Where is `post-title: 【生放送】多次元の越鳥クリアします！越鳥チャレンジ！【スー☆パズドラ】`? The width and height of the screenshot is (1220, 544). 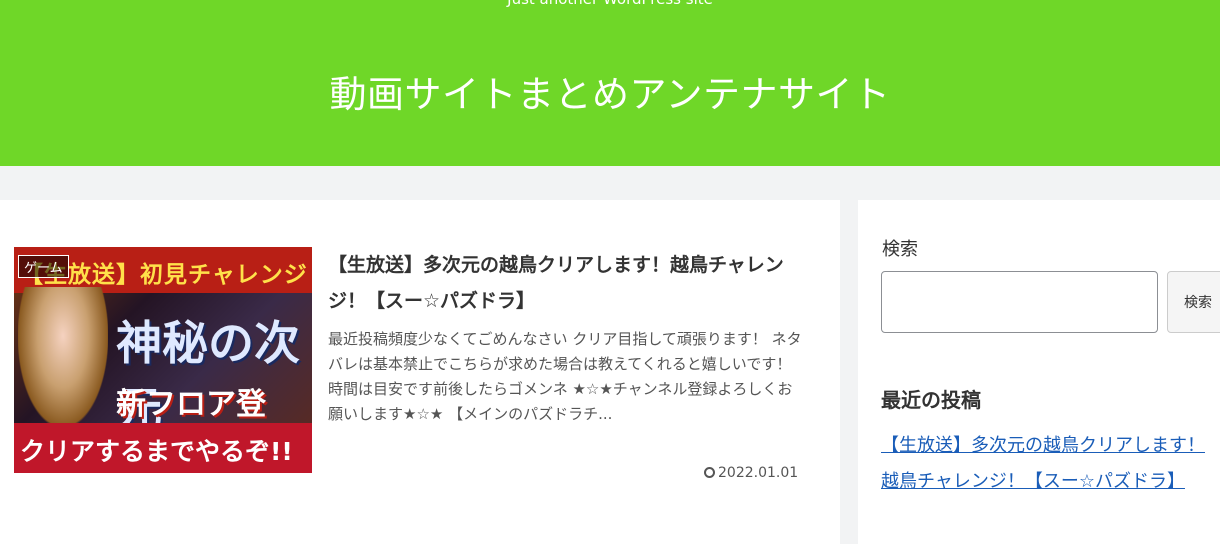
post-title: 【生放送】多次元の越鳥クリアします！越鳥チャレンジ！【スー☆パズドラ】 is located at coordinates (563, 283).